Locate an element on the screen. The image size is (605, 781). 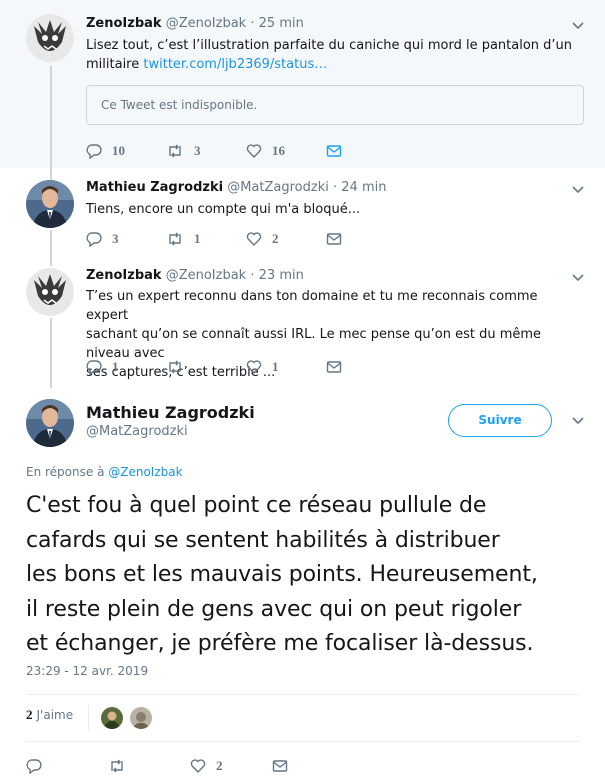
like-button: 1 is located at coordinates (286, 367).